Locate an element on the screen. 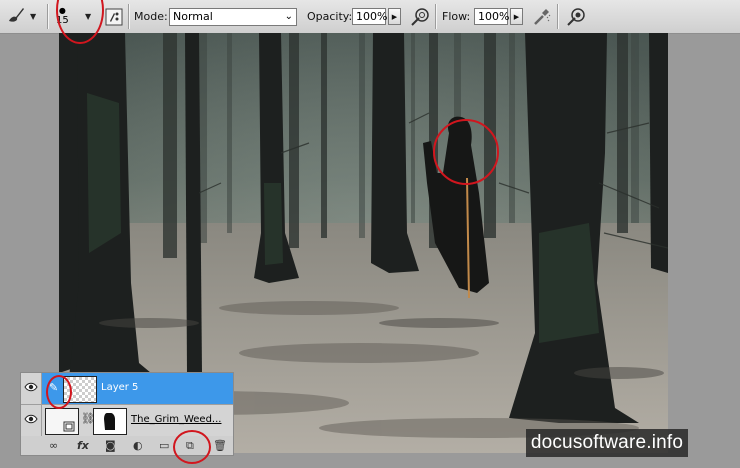 This screenshot has width=740, height=468. watermark: docusoftware.info is located at coordinates (607, 443).